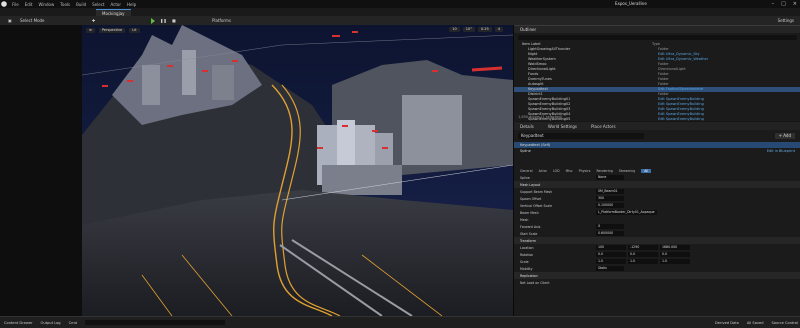 The height and width of the screenshot is (328, 800). I want to click on property-key: Mesh, so click(524, 219).